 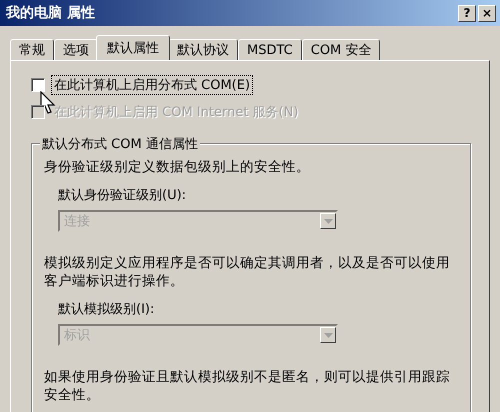 I want to click on tab: 默认协议, so click(x=203, y=49).